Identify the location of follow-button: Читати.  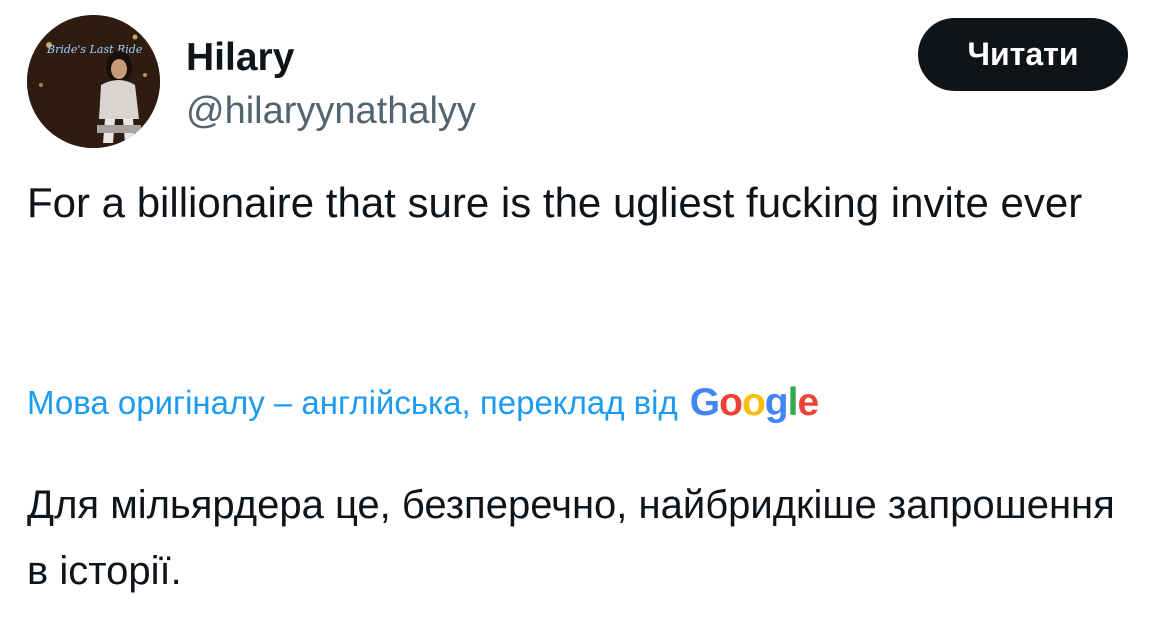
(1023, 54).